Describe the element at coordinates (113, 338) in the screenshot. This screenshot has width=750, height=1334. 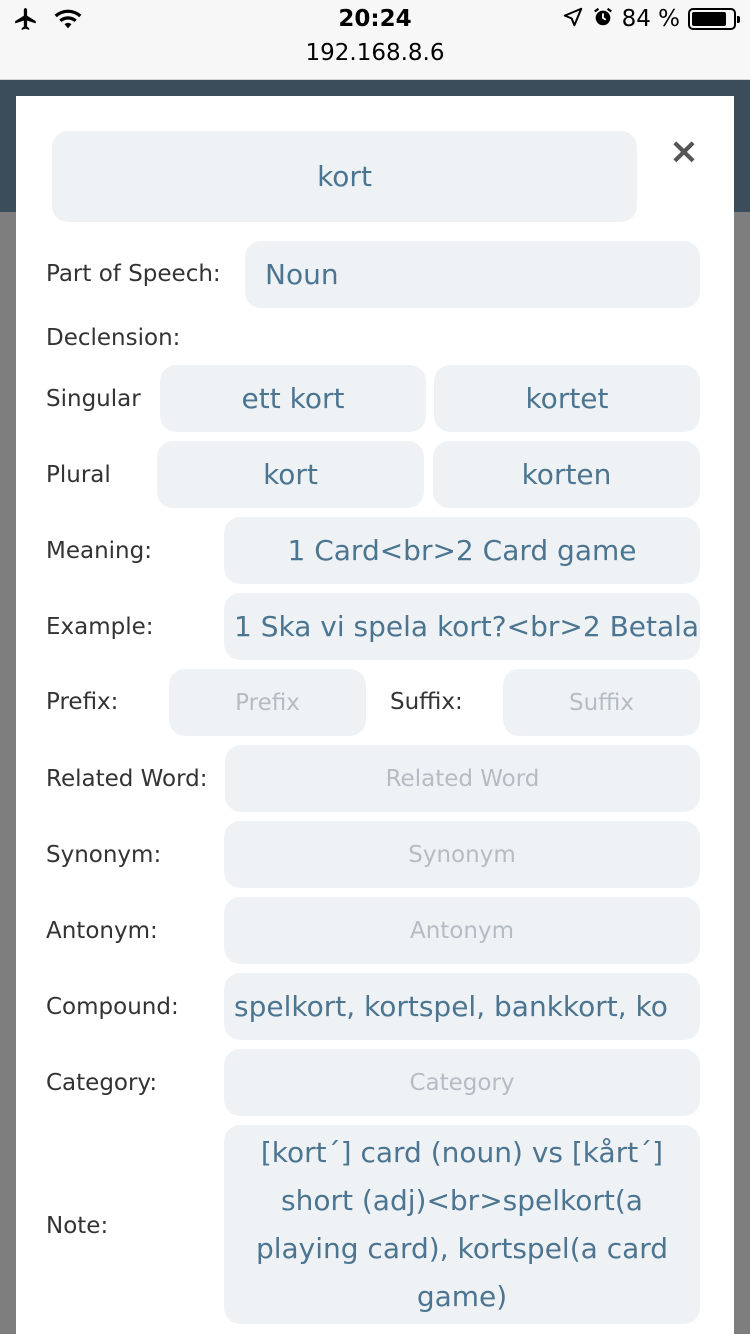
I see `declension-label: Declension:` at that location.